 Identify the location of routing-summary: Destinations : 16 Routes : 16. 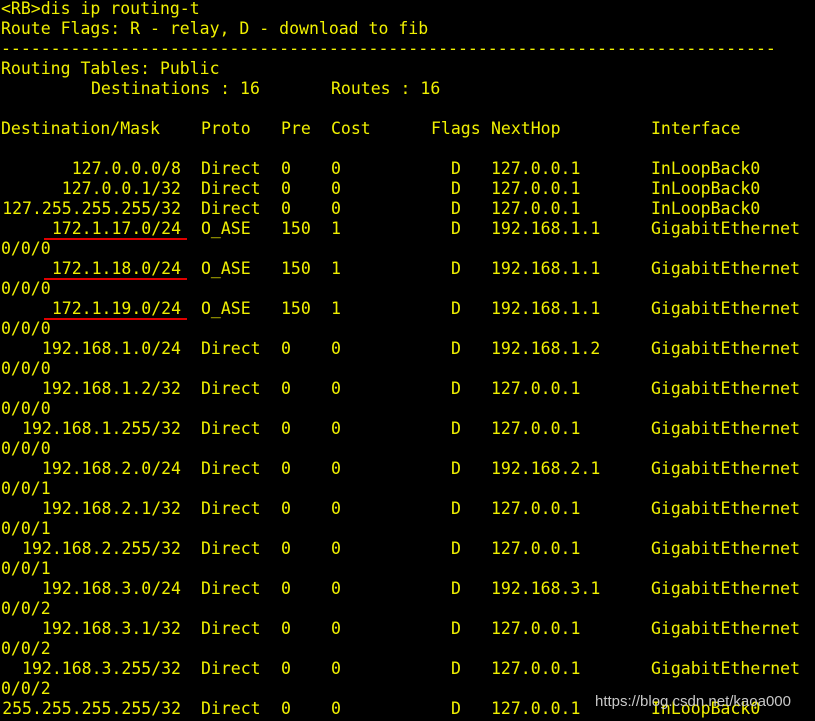
(408, 89).